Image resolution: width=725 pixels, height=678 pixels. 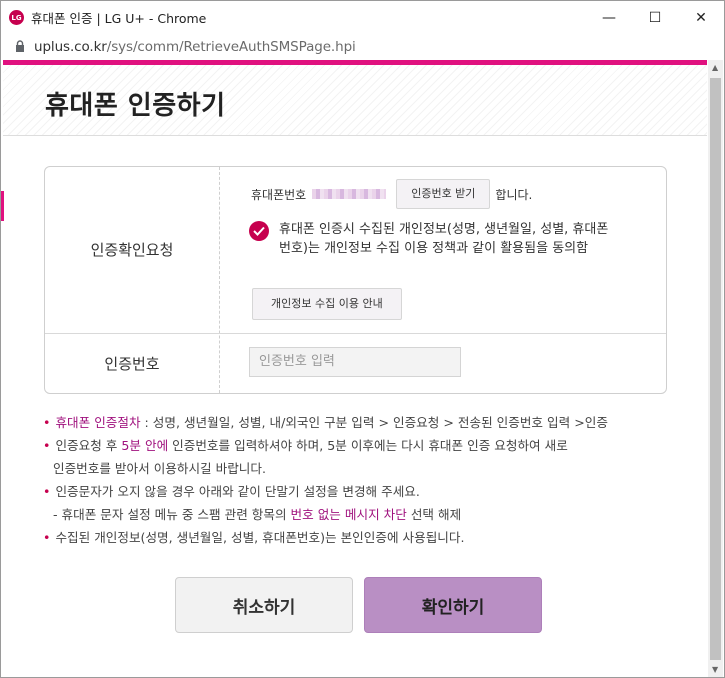 I want to click on auth-request-label: 인증확인요청, so click(x=132, y=250).